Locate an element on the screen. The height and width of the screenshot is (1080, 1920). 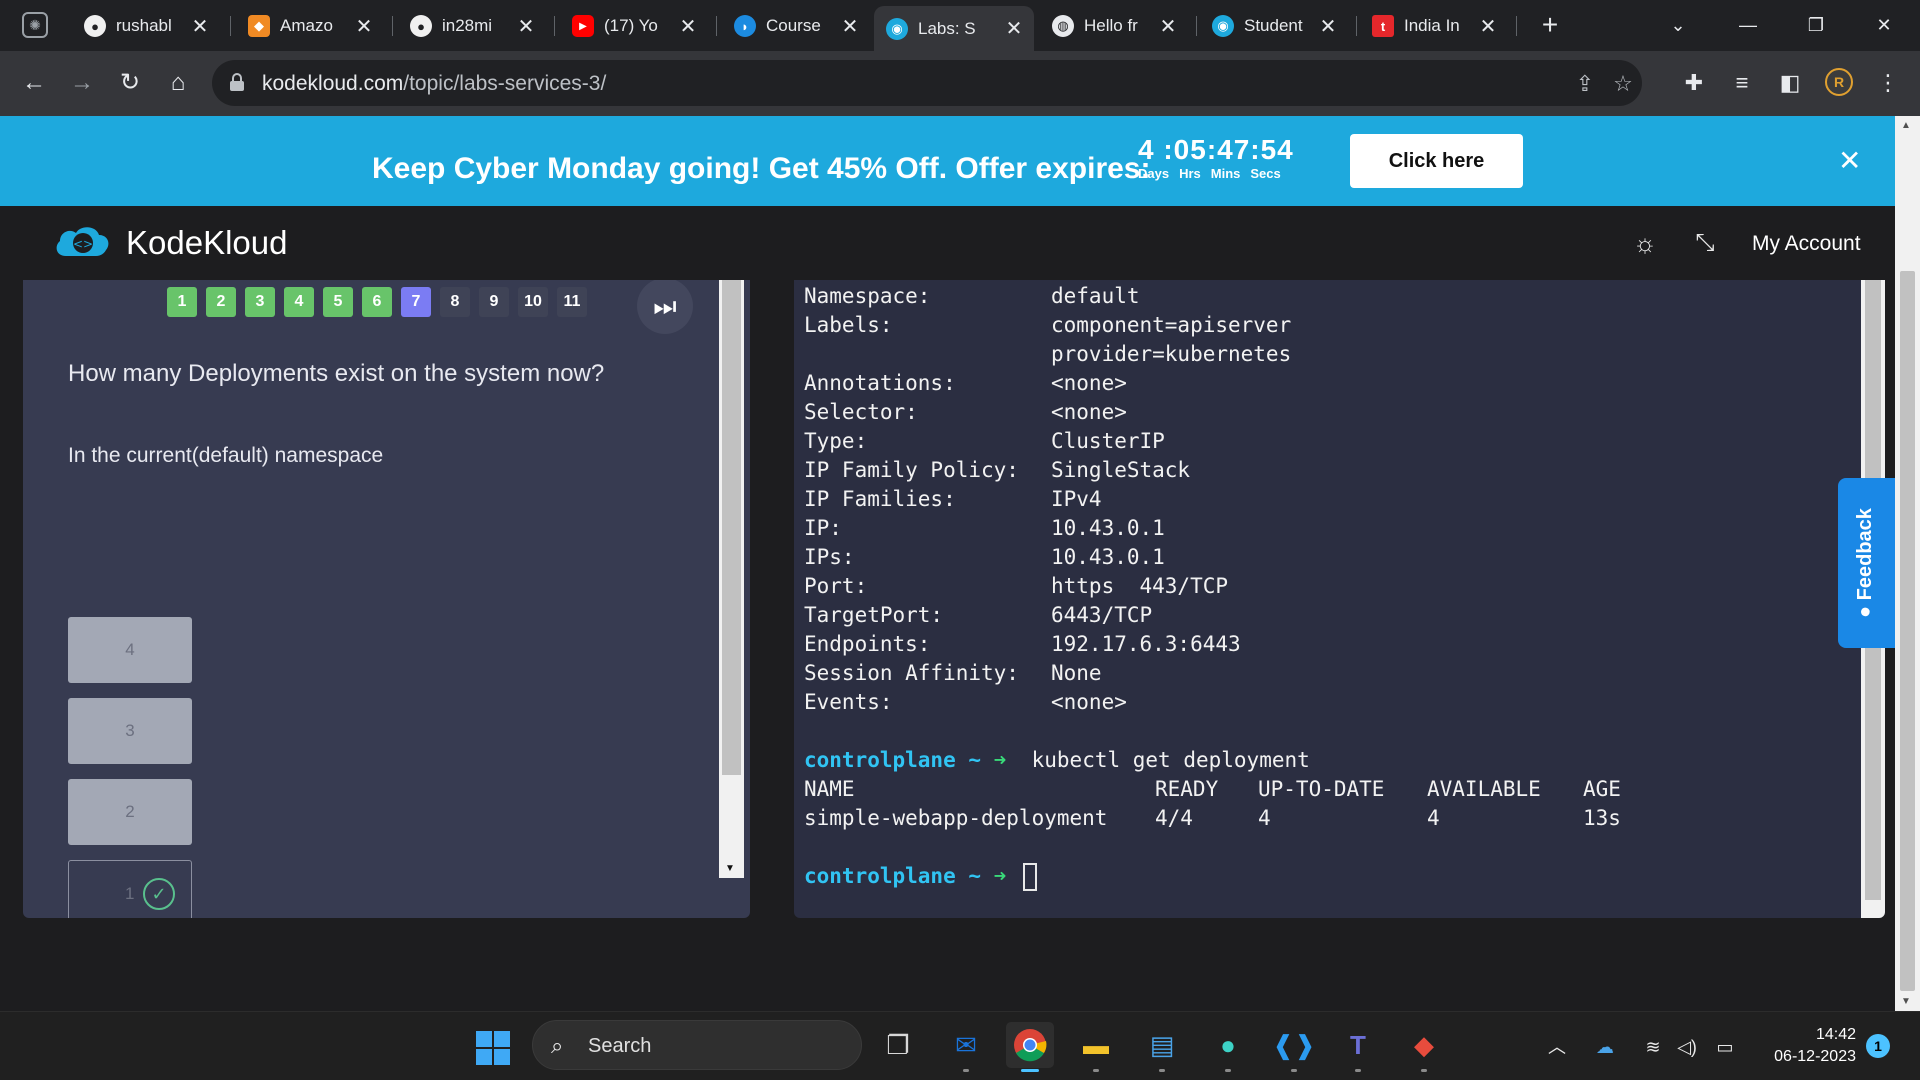
tab-india: t India In ✕ is located at coordinates (1434, 26).